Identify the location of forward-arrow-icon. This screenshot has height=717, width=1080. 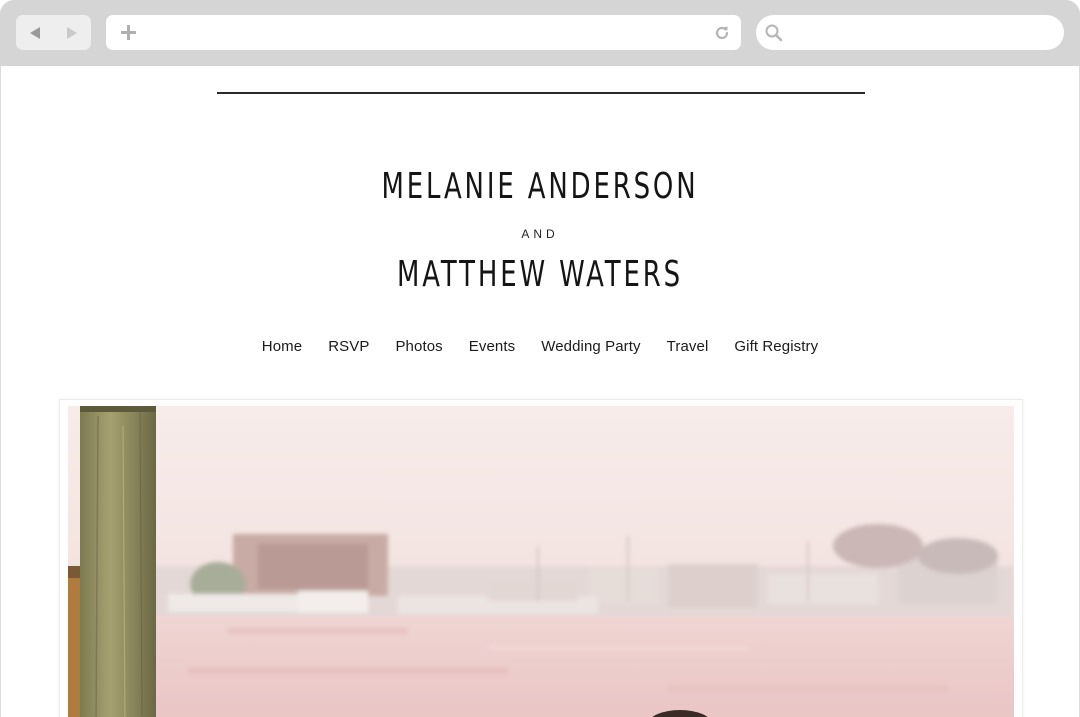
(71, 32).